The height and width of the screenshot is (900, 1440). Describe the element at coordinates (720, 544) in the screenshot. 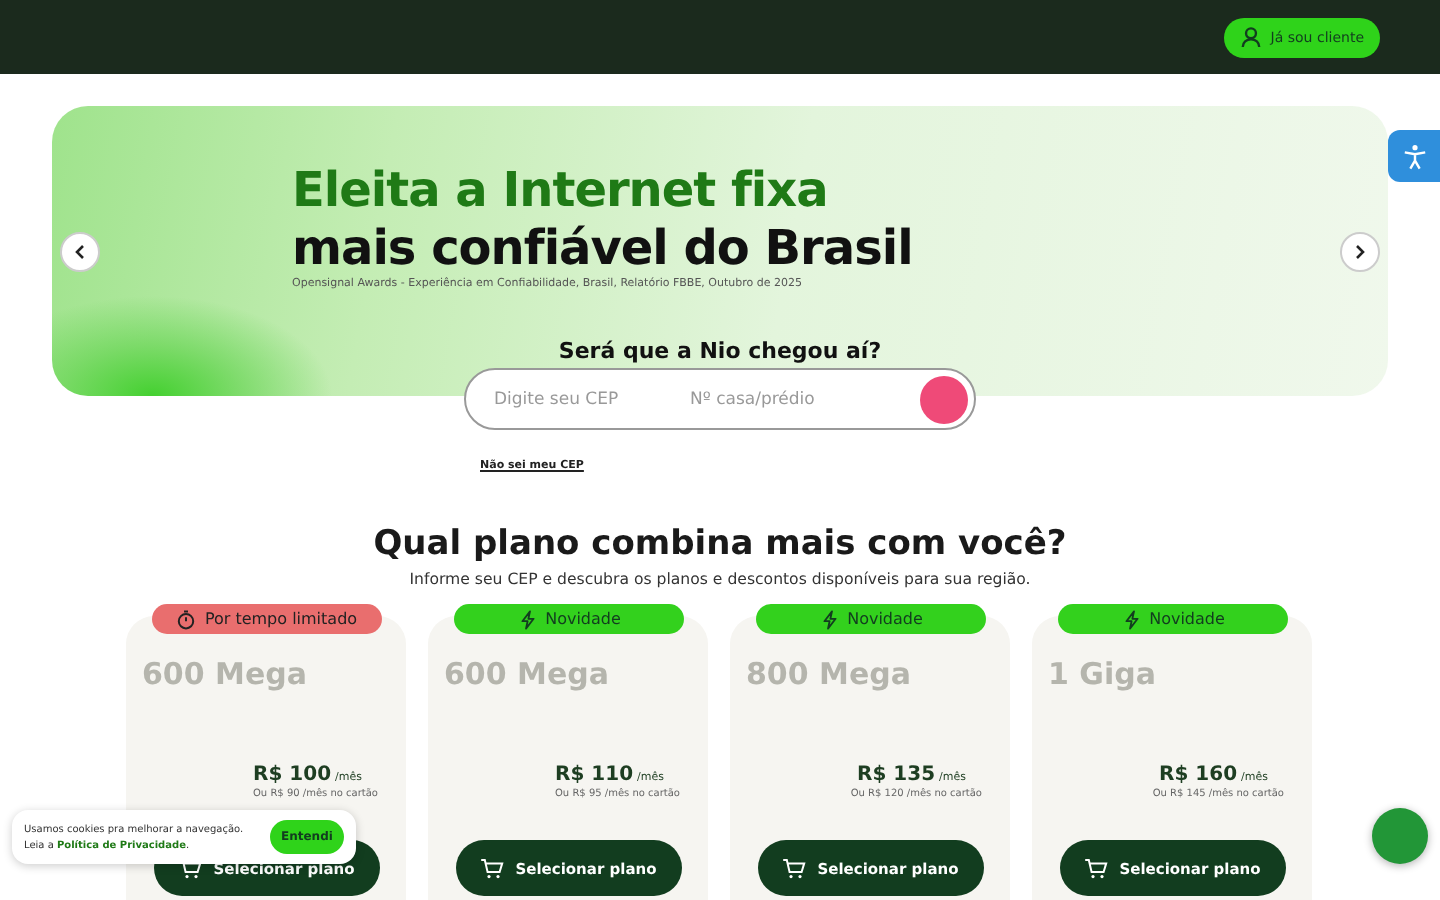

I see `section-heading: Qual plano combina mais com você?` at that location.